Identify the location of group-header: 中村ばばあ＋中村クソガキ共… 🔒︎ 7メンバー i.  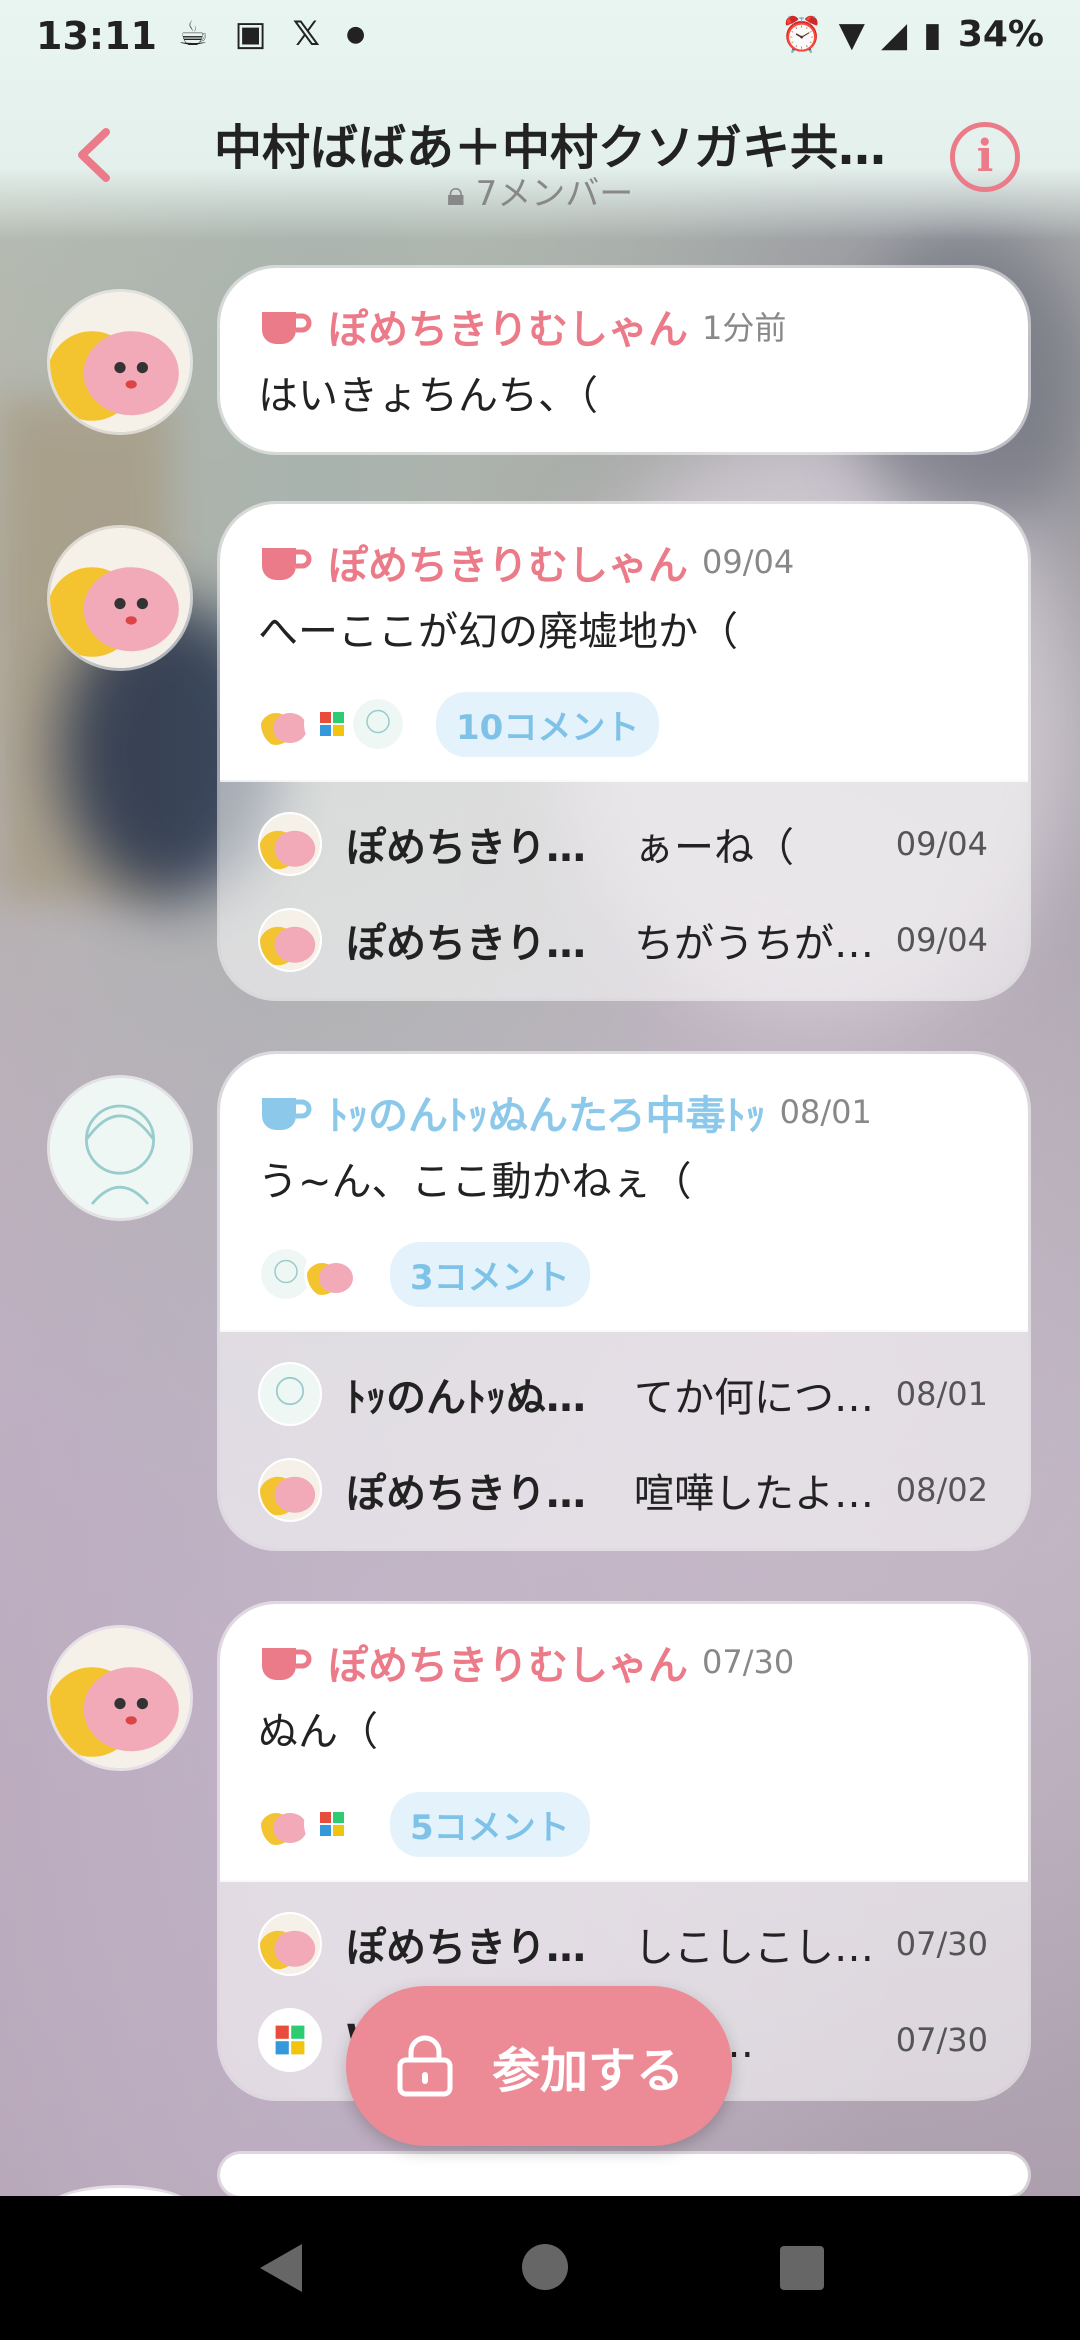
(540, 155).